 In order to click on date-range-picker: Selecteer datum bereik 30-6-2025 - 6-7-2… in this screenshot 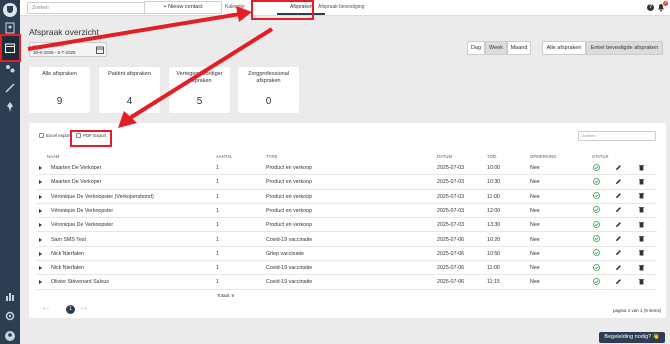, I will do `click(68, 49)`.